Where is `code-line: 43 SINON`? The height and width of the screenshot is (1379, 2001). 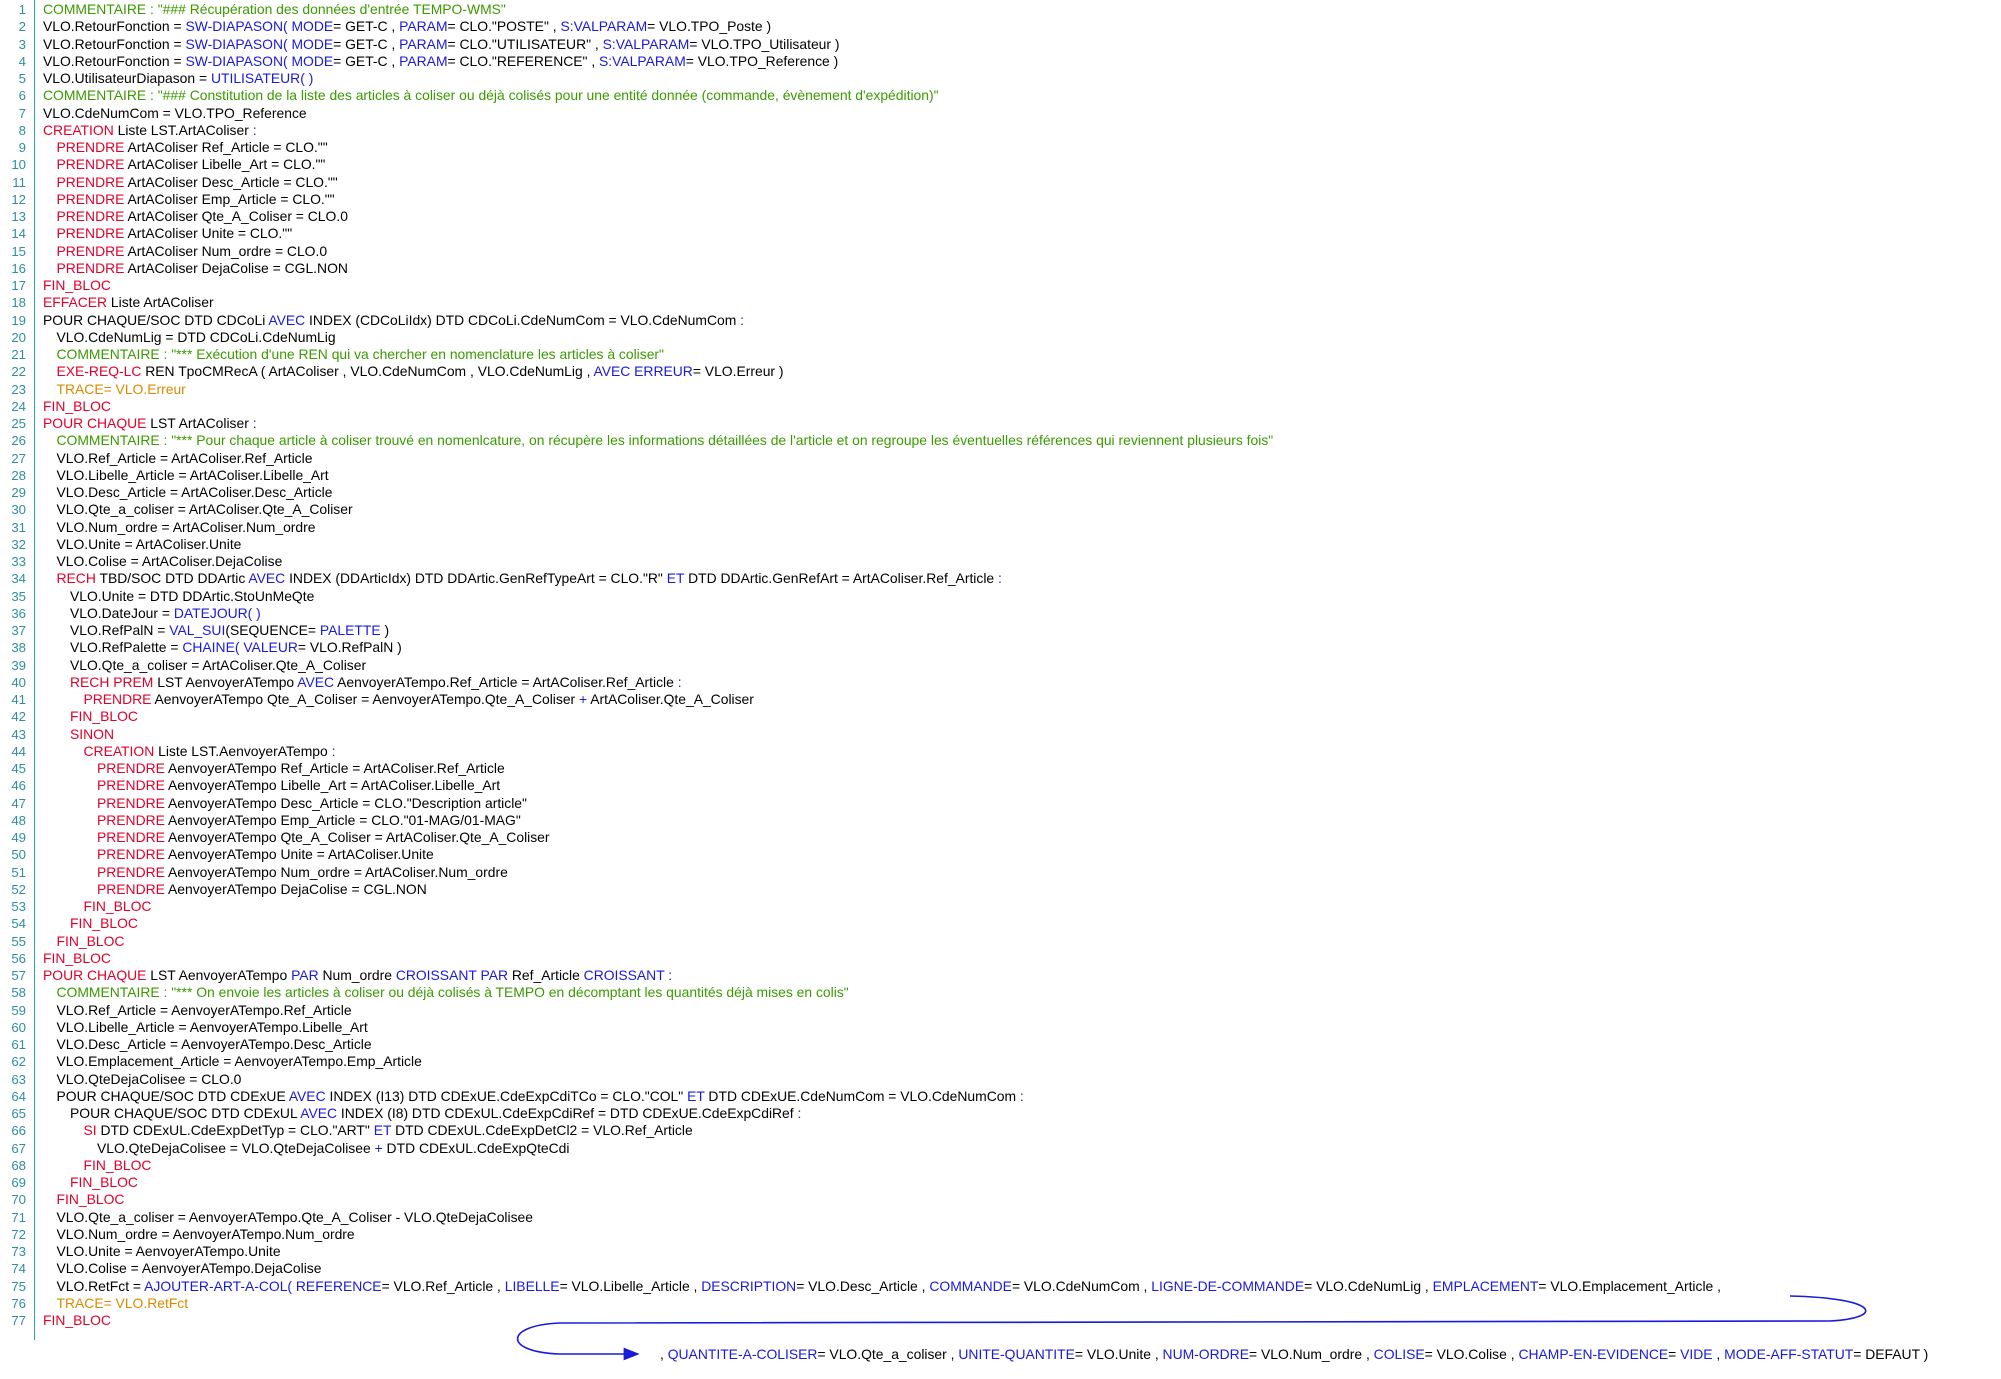
code-line: 43 SINON is located at coordinates (995, 734).